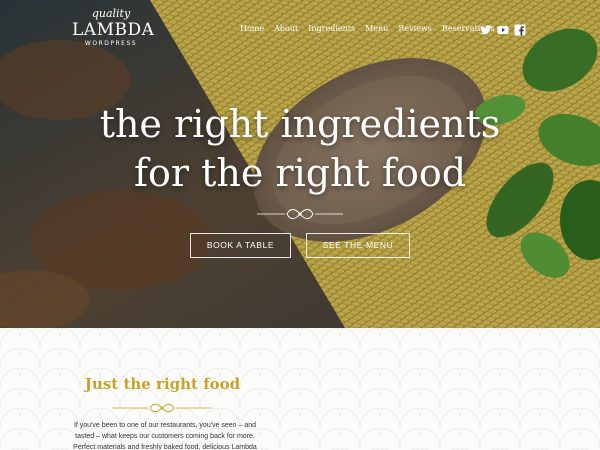 This screenshot has height=450, width=600. I want to click on twitter-icon, so click(486, 28).